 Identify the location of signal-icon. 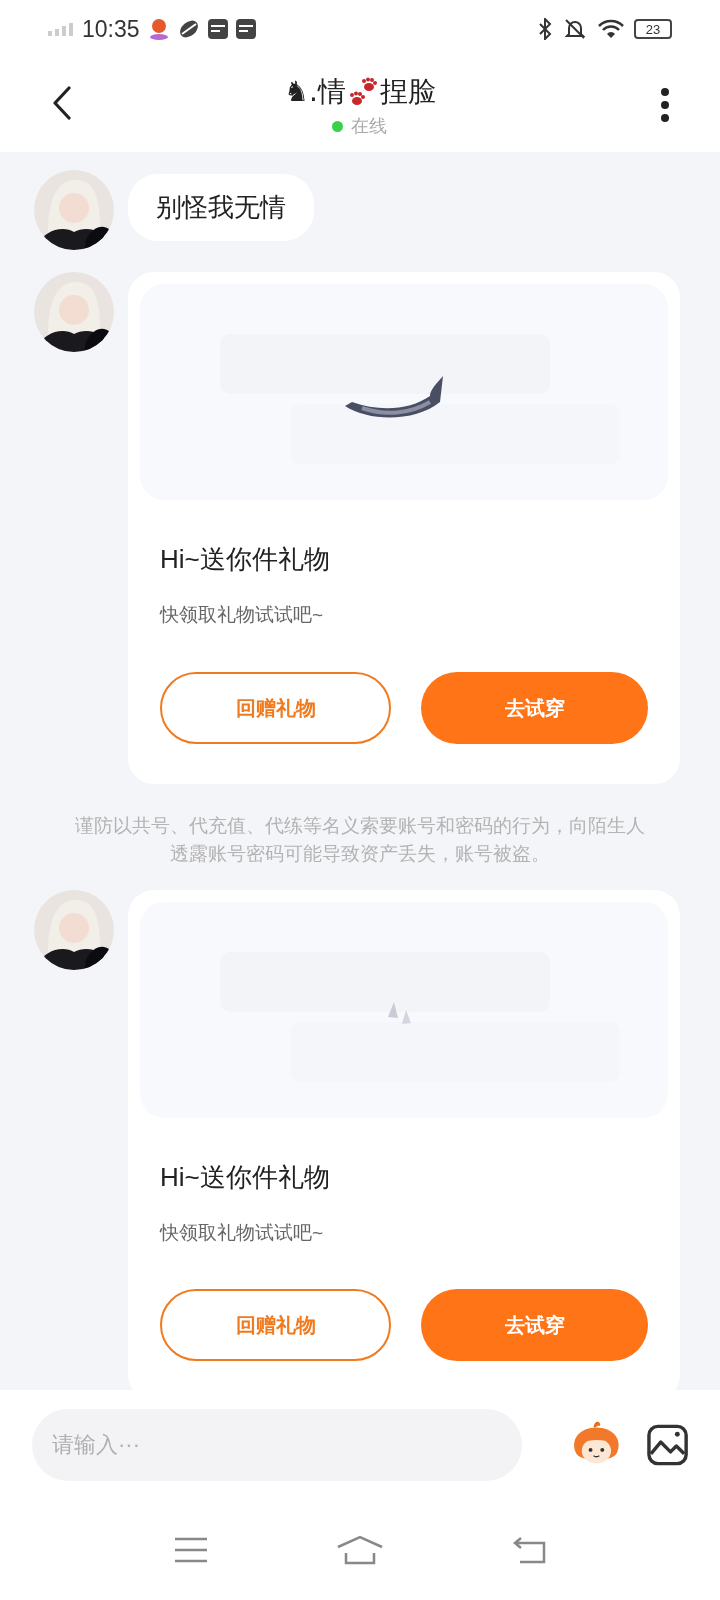
(61, 29).